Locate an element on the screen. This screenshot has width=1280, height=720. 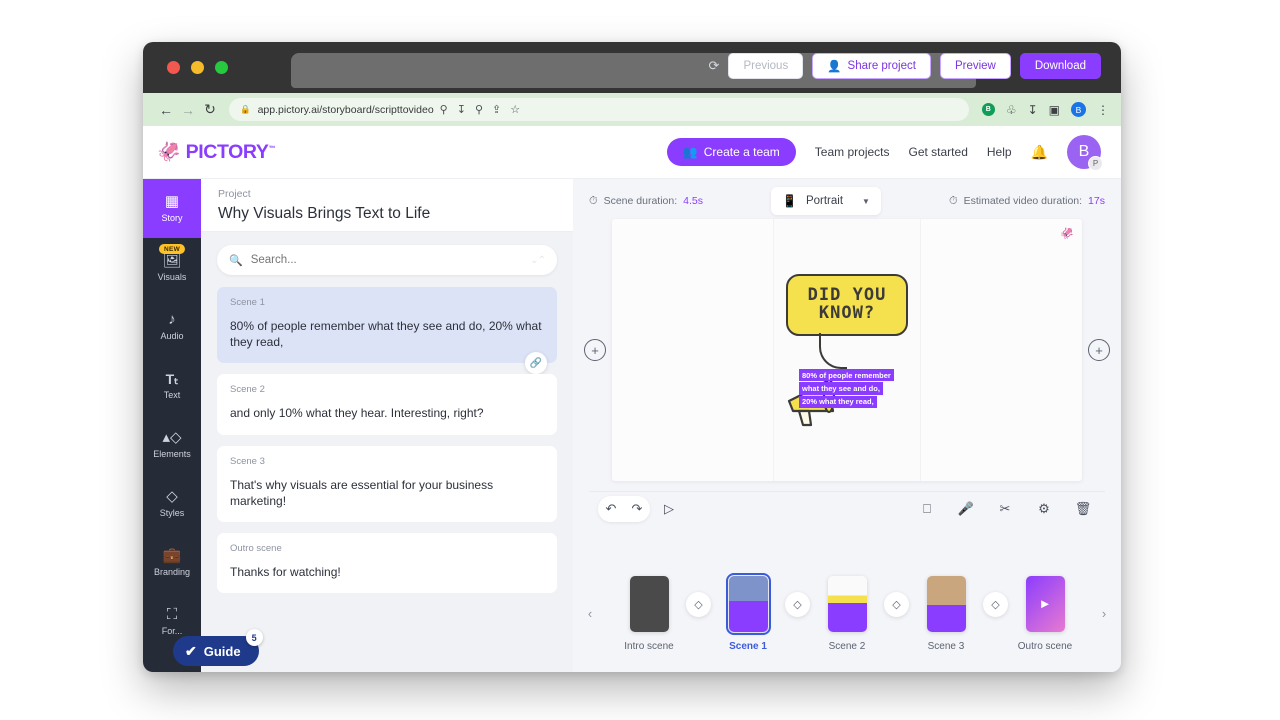
undo-icon: ↶ is located at coordinates (611, 509).